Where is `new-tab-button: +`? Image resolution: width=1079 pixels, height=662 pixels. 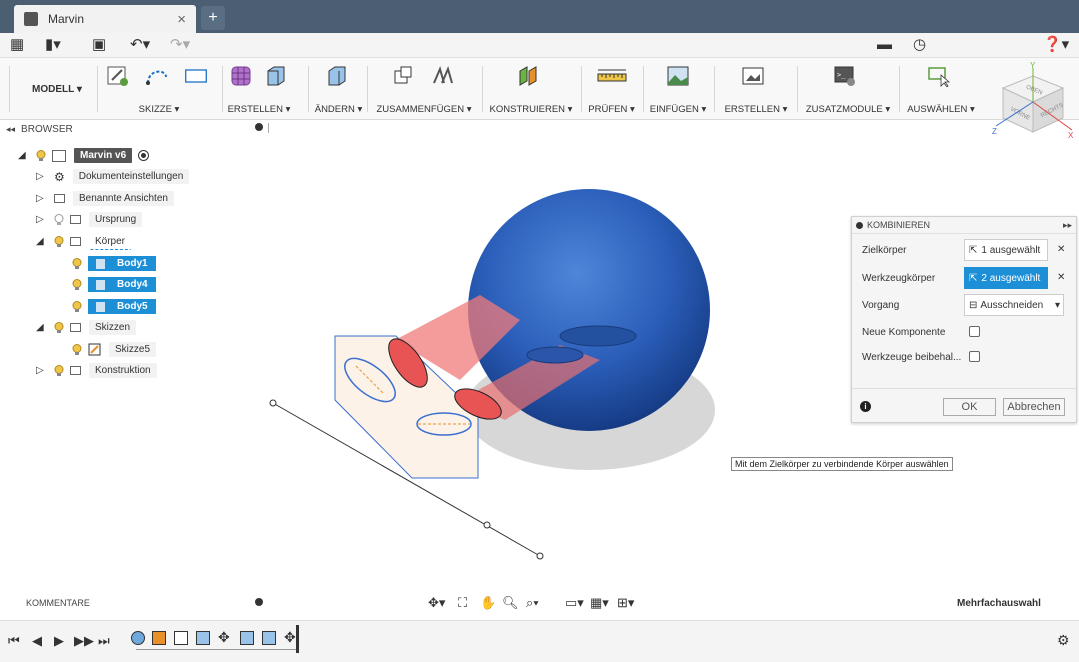 new-tab-button: + is located at coordinates (213, 18).